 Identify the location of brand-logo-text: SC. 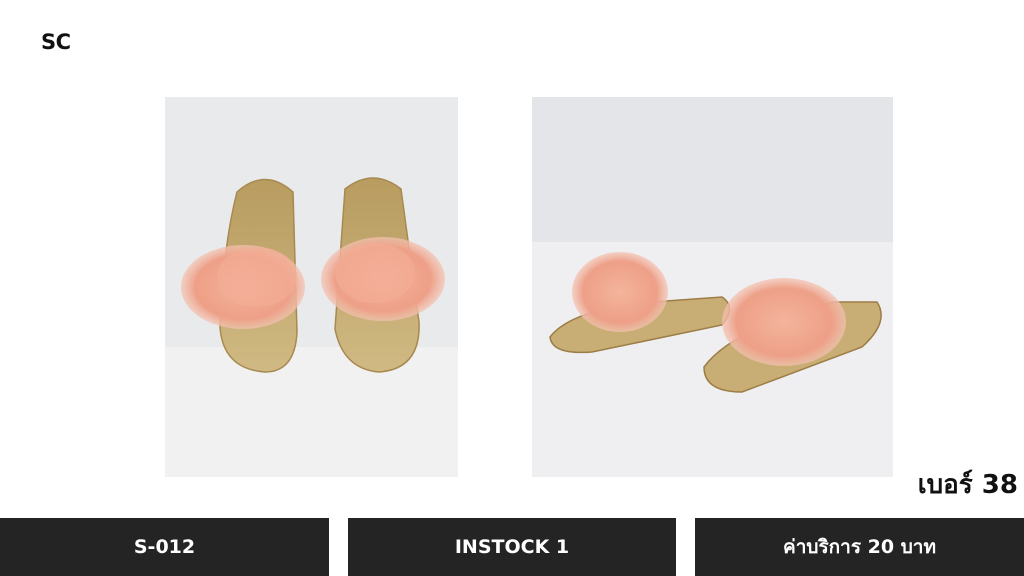
(56, 42).